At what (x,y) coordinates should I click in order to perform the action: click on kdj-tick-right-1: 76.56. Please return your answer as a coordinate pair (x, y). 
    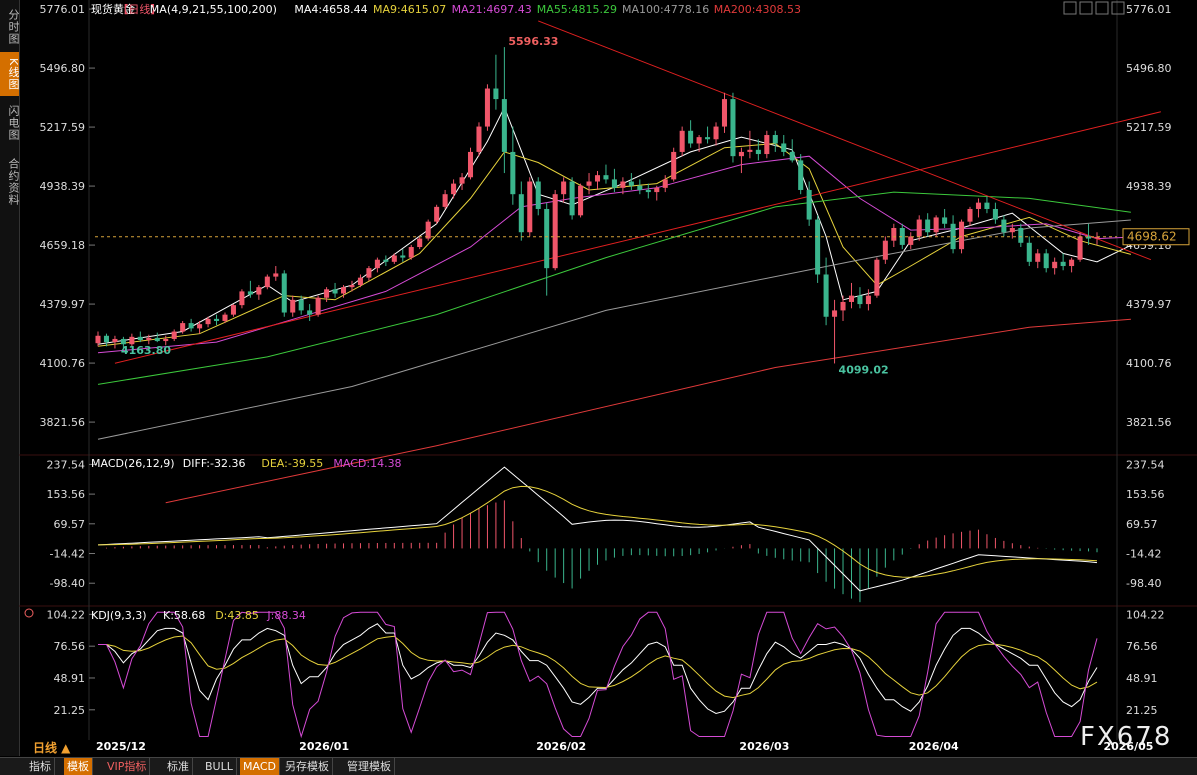
    Looking at the image, I should click on (1142, 646).